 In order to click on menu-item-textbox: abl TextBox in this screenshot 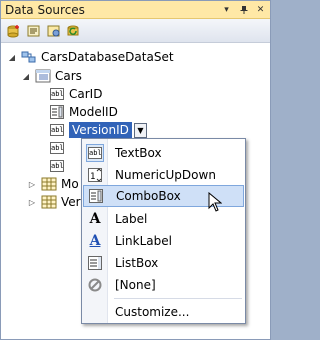, I will do `click(163, 153)`.